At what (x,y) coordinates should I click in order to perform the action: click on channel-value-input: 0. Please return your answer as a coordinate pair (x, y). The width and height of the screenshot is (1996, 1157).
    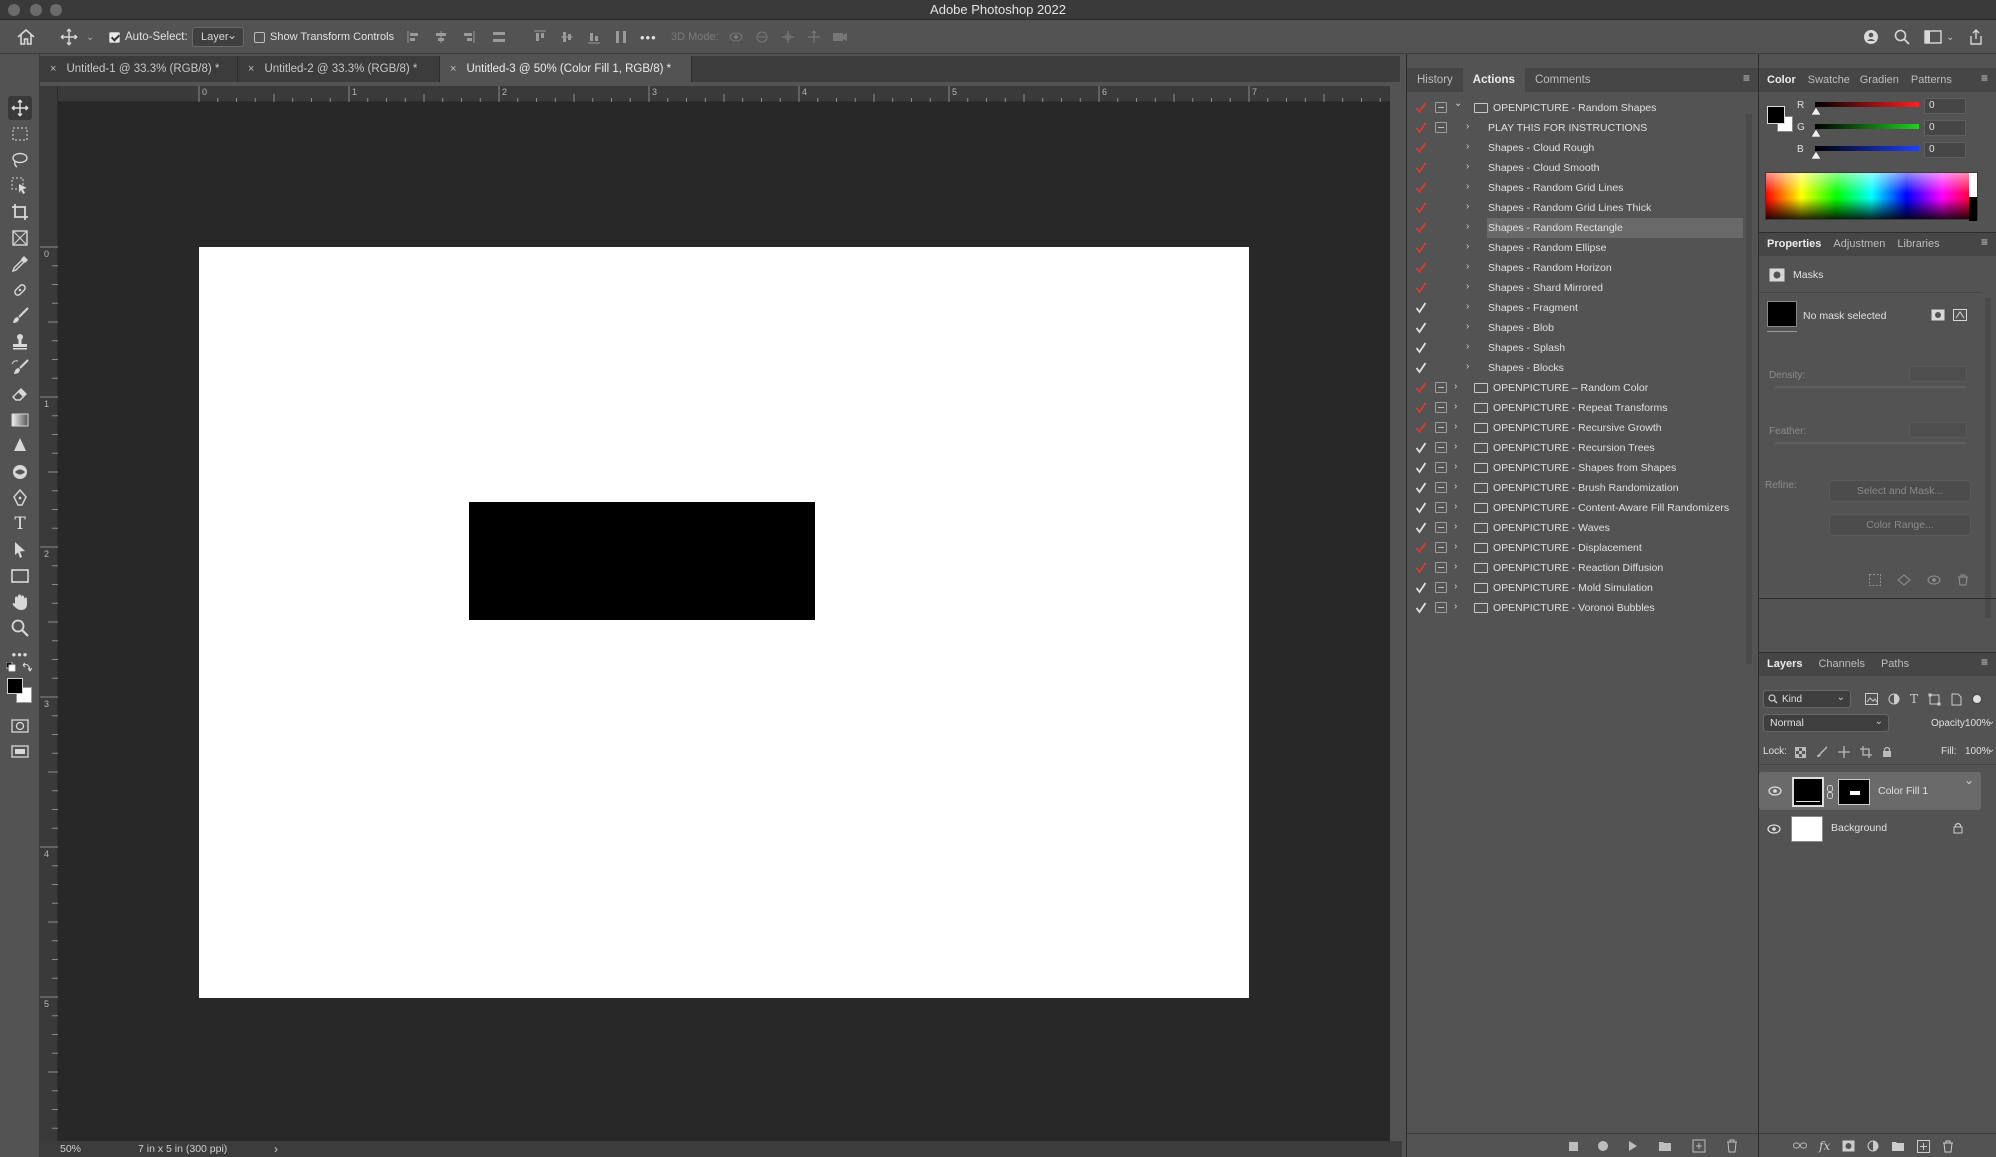
    Looking at the image, I should click on (1945, 106).